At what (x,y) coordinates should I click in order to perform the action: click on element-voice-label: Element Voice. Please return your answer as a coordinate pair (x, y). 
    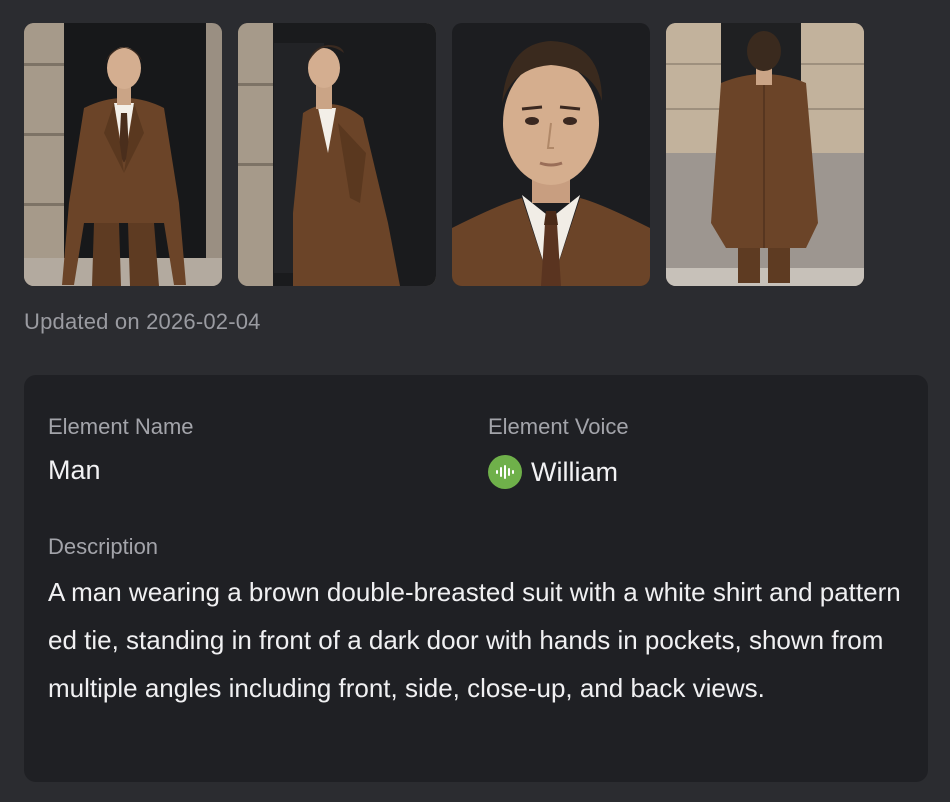
    Looking at the image, I should click on (558, 426).